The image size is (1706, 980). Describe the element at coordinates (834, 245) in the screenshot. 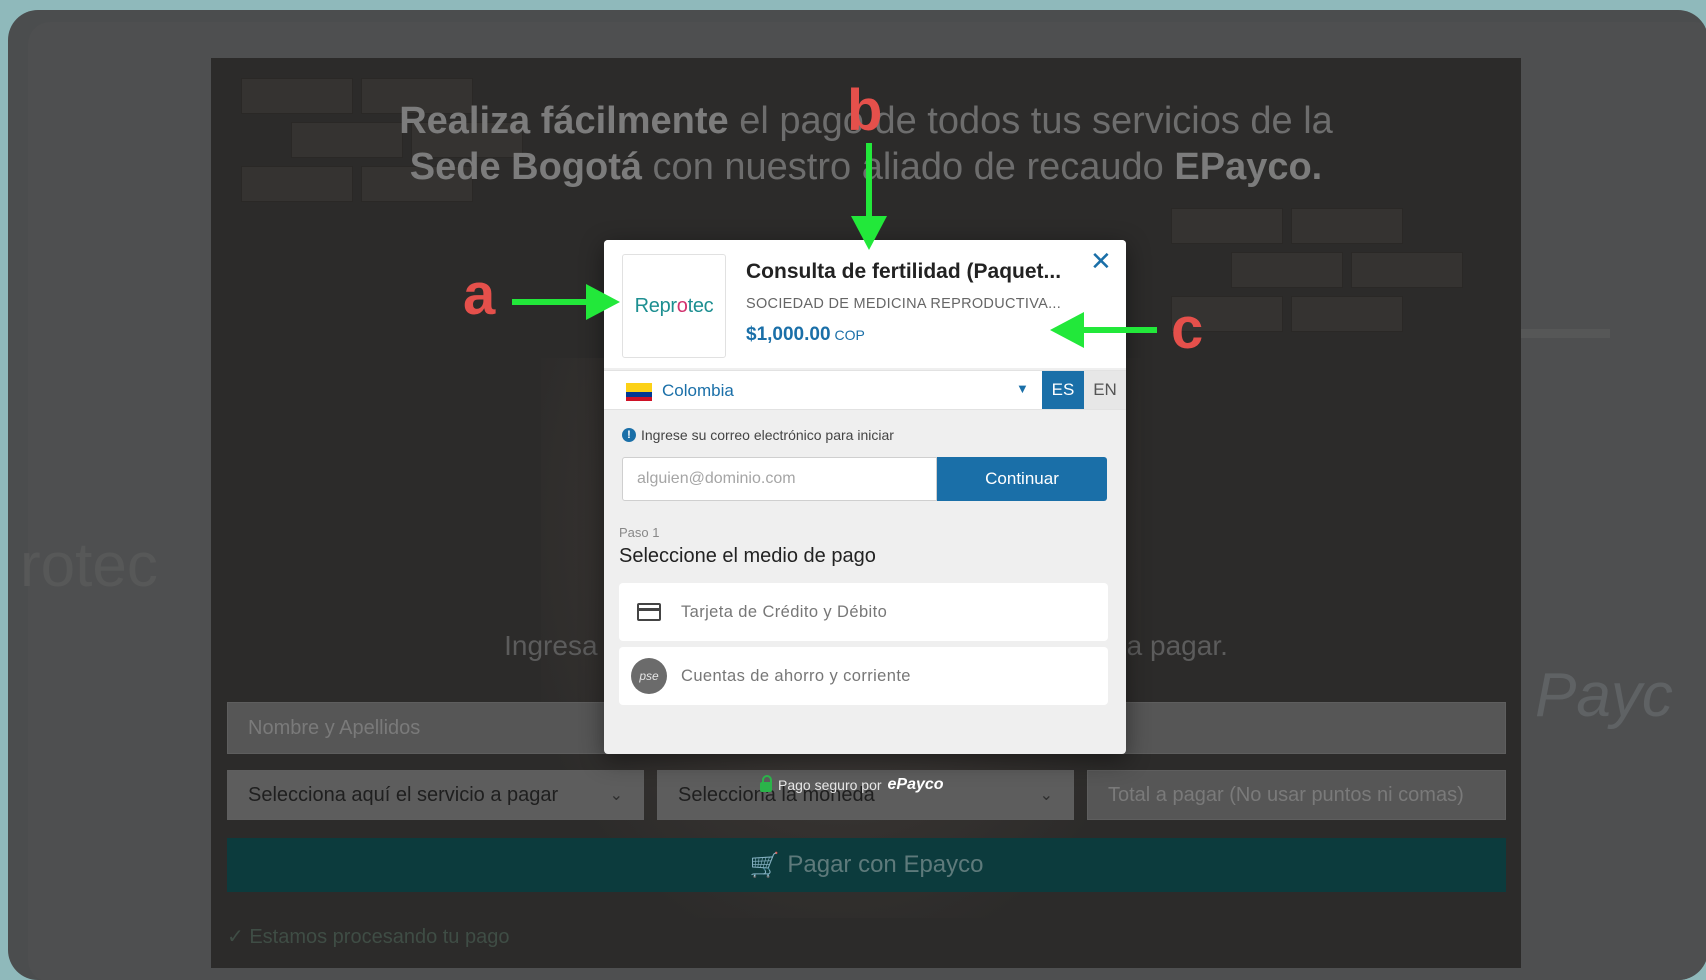

I see `annotation-arrows` at that location.